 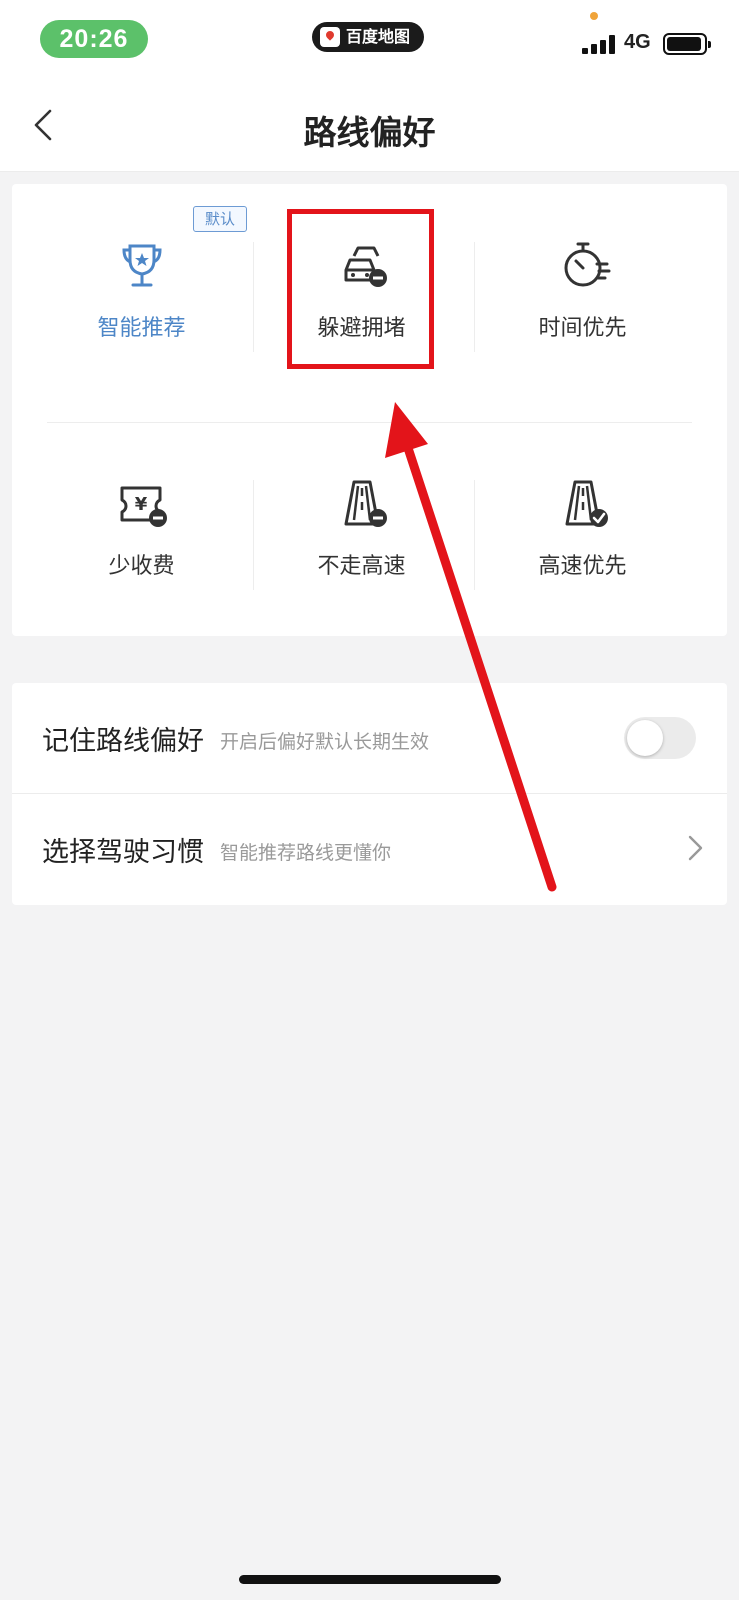 I want to click on status-bar: 20:26 百度地图 4G, so click(x=369, y=40).